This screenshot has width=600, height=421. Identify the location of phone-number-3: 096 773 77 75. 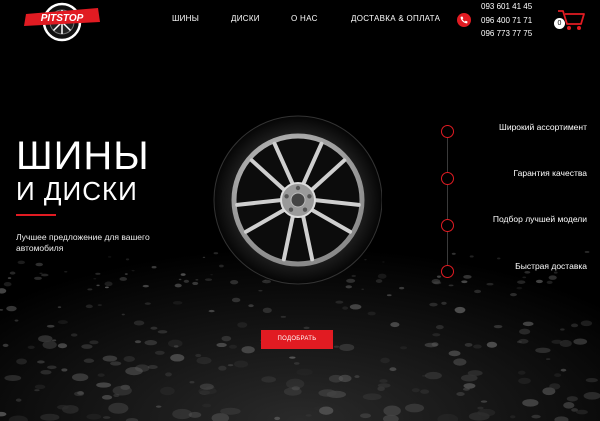
(506, 34).